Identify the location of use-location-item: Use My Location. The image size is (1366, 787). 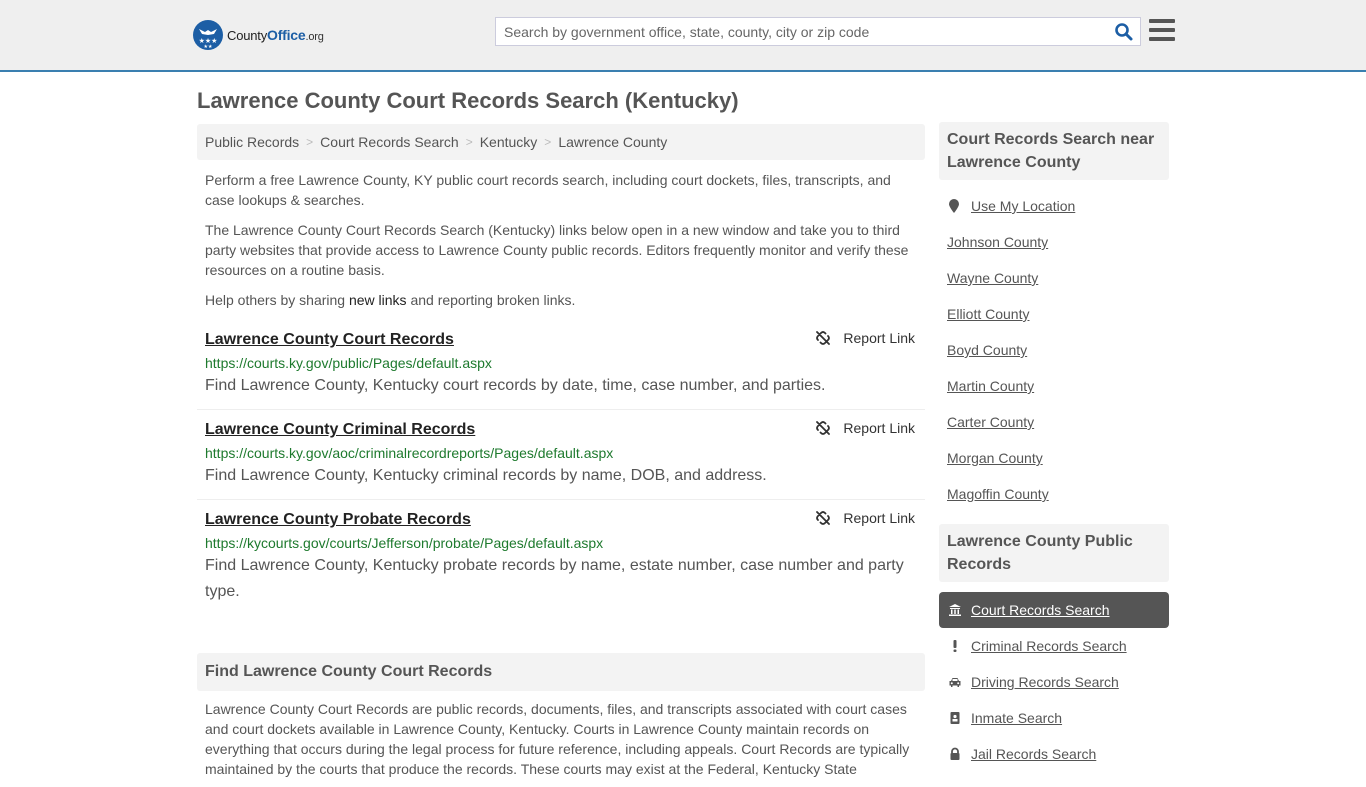
(1054, 206).